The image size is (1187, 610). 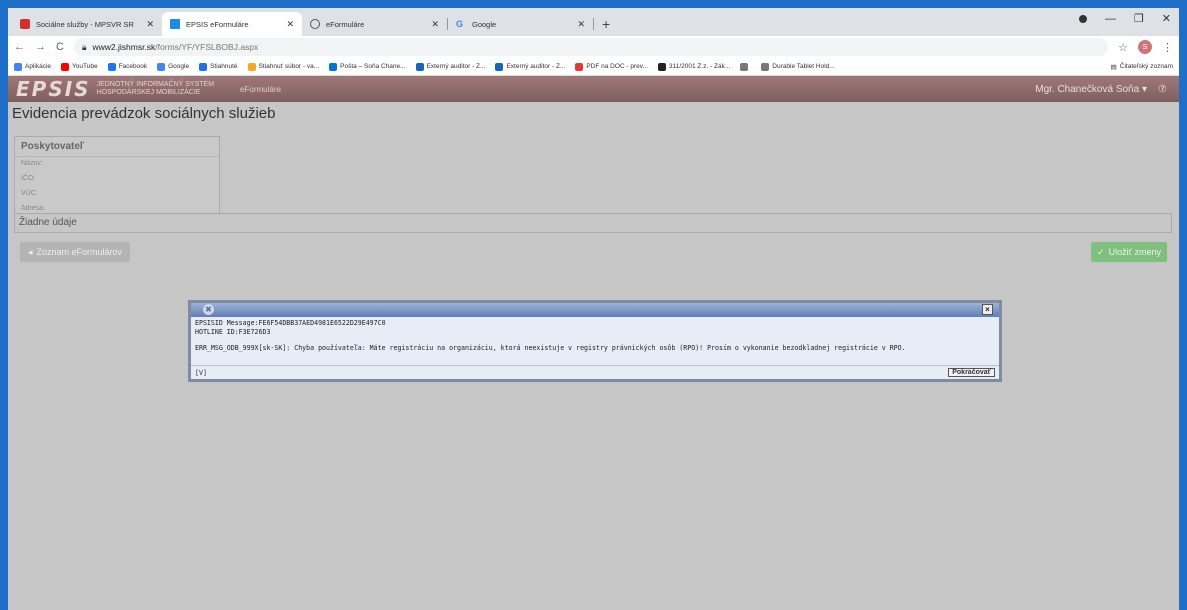 What do you see at coordinates (32, 66) in the screenshot?
I see `bookmark-item: Aplikácie` at bounding box center [32, 66].